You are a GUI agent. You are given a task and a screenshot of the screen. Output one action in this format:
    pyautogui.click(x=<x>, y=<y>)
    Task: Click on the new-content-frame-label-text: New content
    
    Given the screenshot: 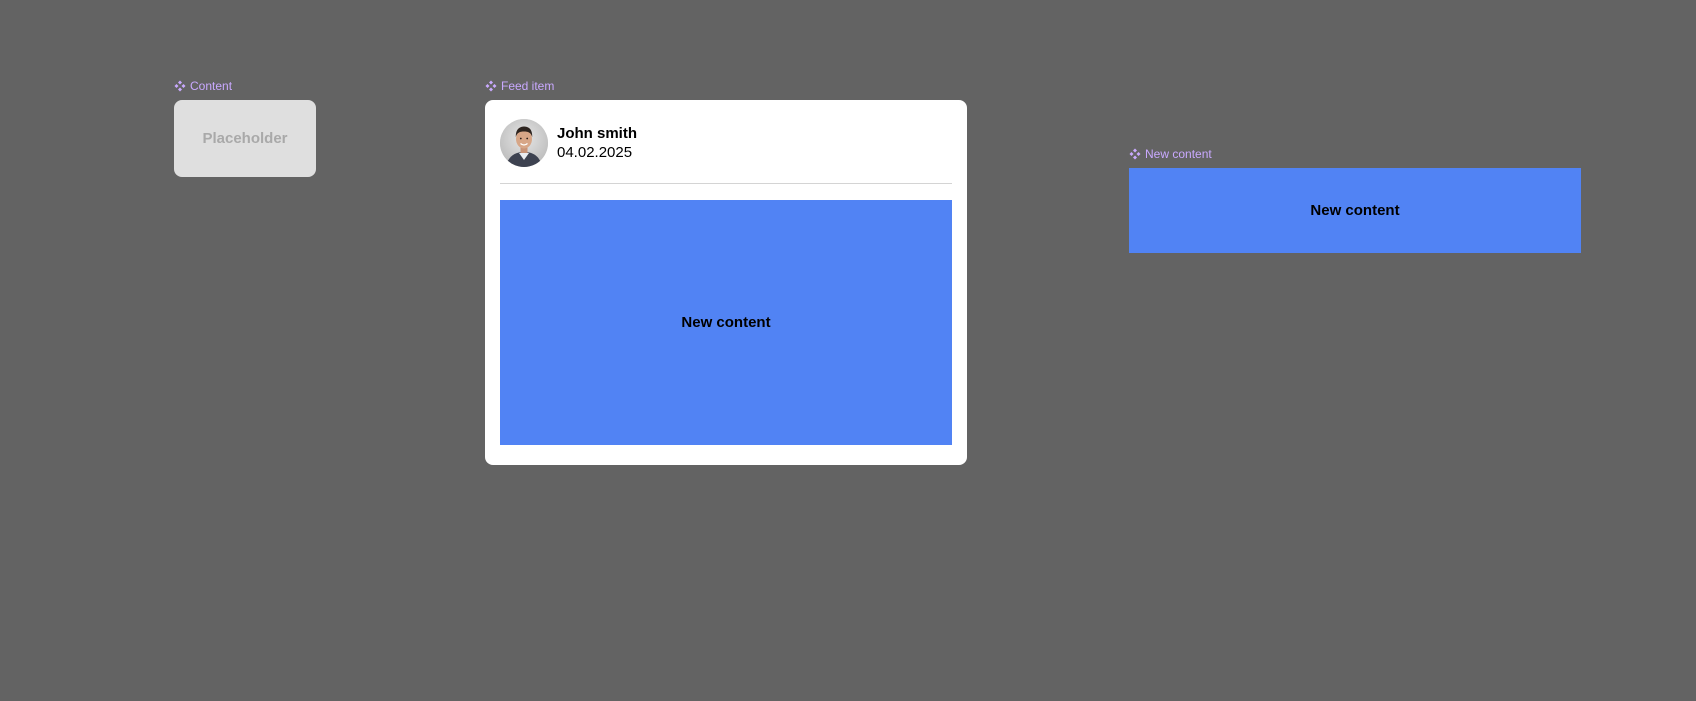 What is the action you would take?
    pyautogui.click(x=1178, y=154)
    